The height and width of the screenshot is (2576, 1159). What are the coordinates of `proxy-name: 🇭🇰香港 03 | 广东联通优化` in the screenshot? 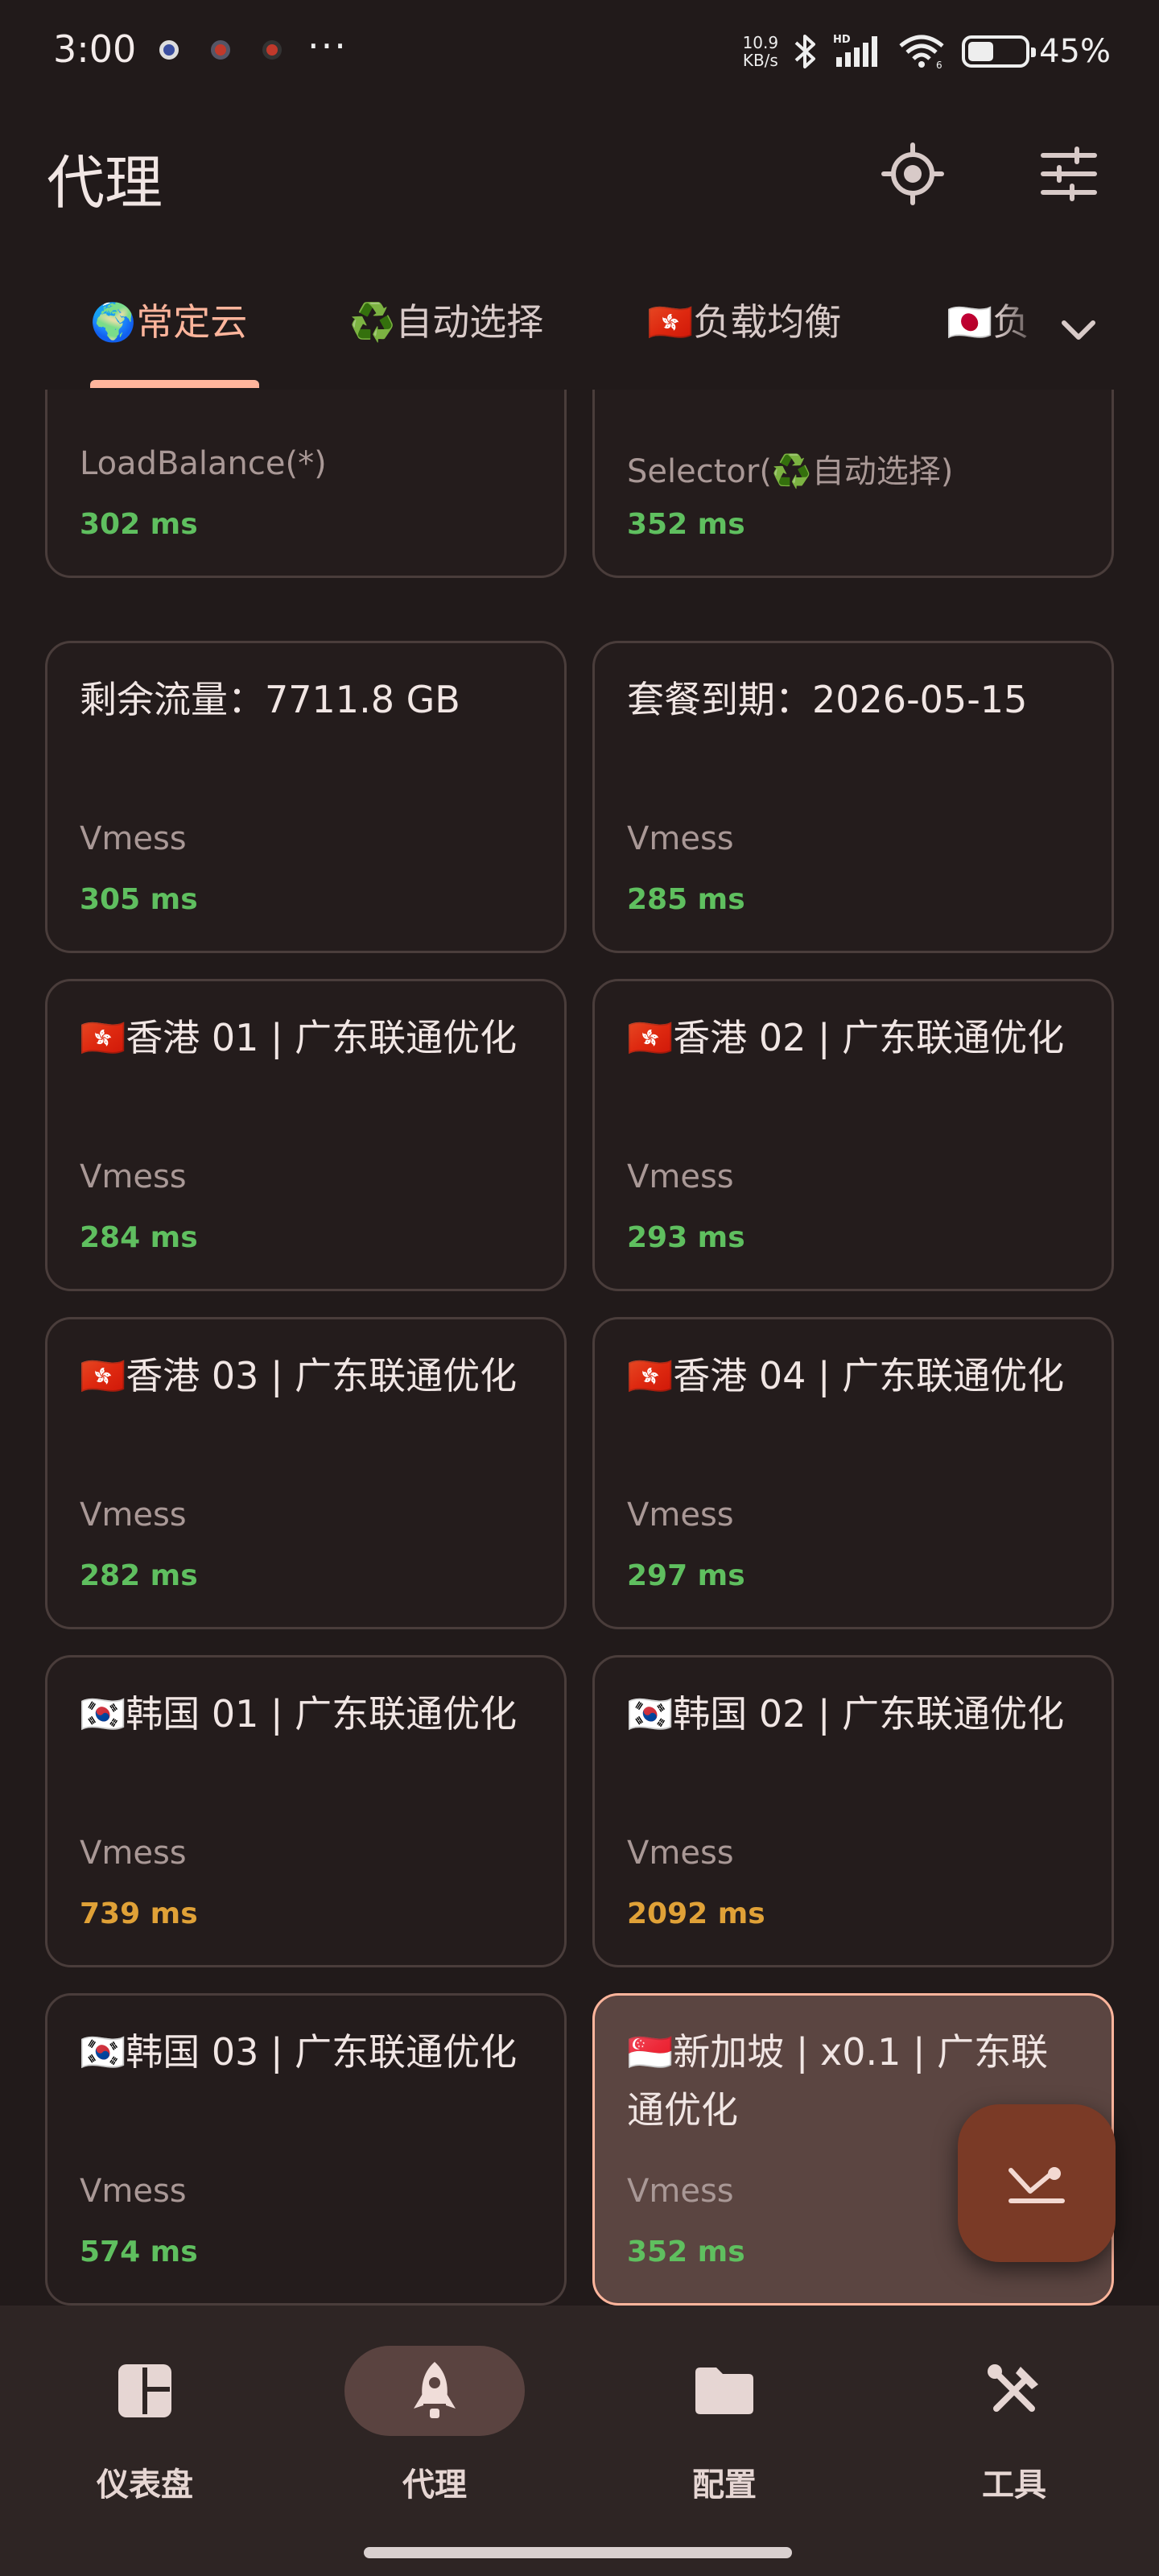 It's located at (299, 1375).